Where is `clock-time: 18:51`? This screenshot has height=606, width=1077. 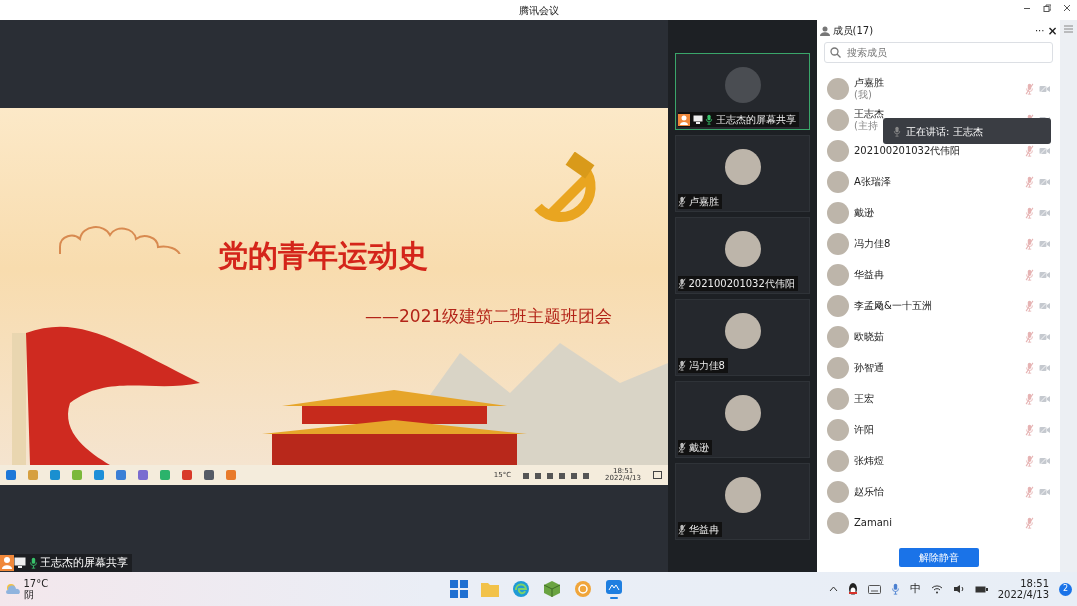 clock-time: 18:51 is located at coordinates (1034, 583).